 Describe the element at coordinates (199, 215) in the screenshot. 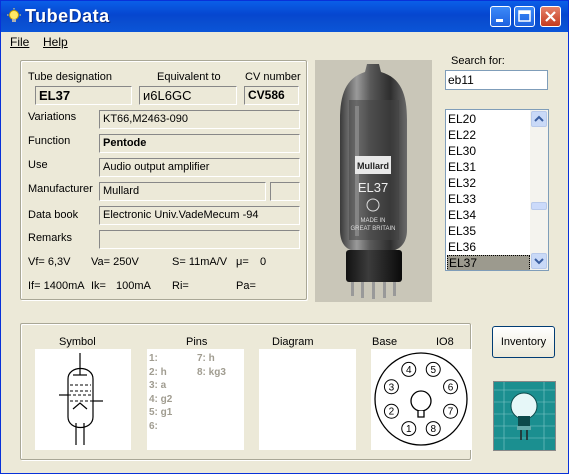

I see `data-book-field: Electronic Univ.VadeMecum -94` at that location.